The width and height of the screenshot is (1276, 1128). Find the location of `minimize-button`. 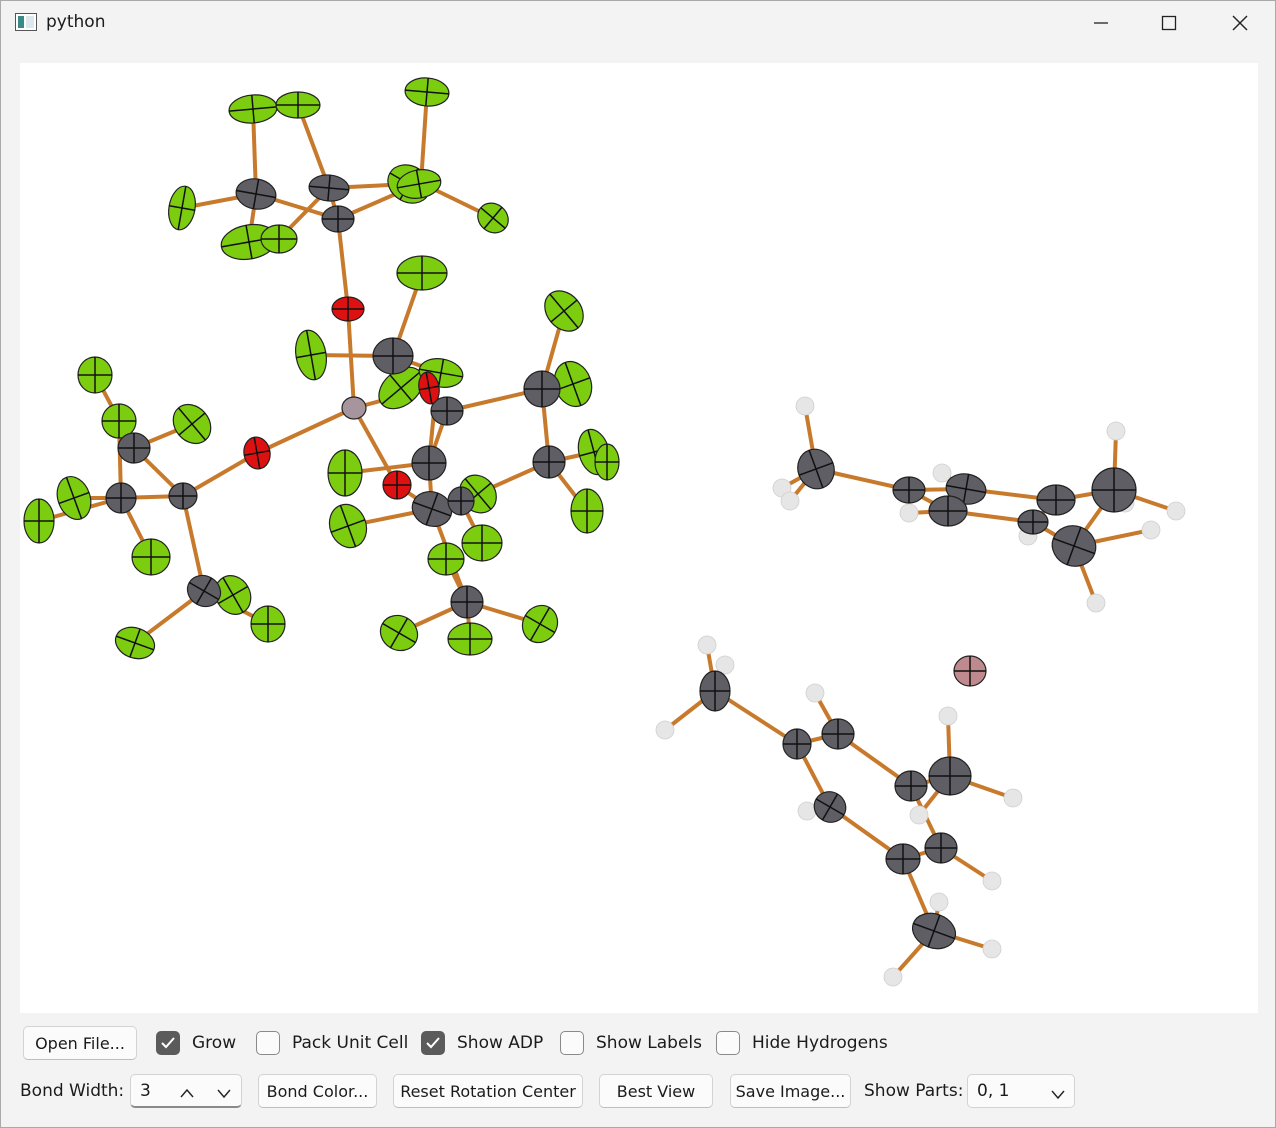

minimize-button is located at coordinates (1101, 23).